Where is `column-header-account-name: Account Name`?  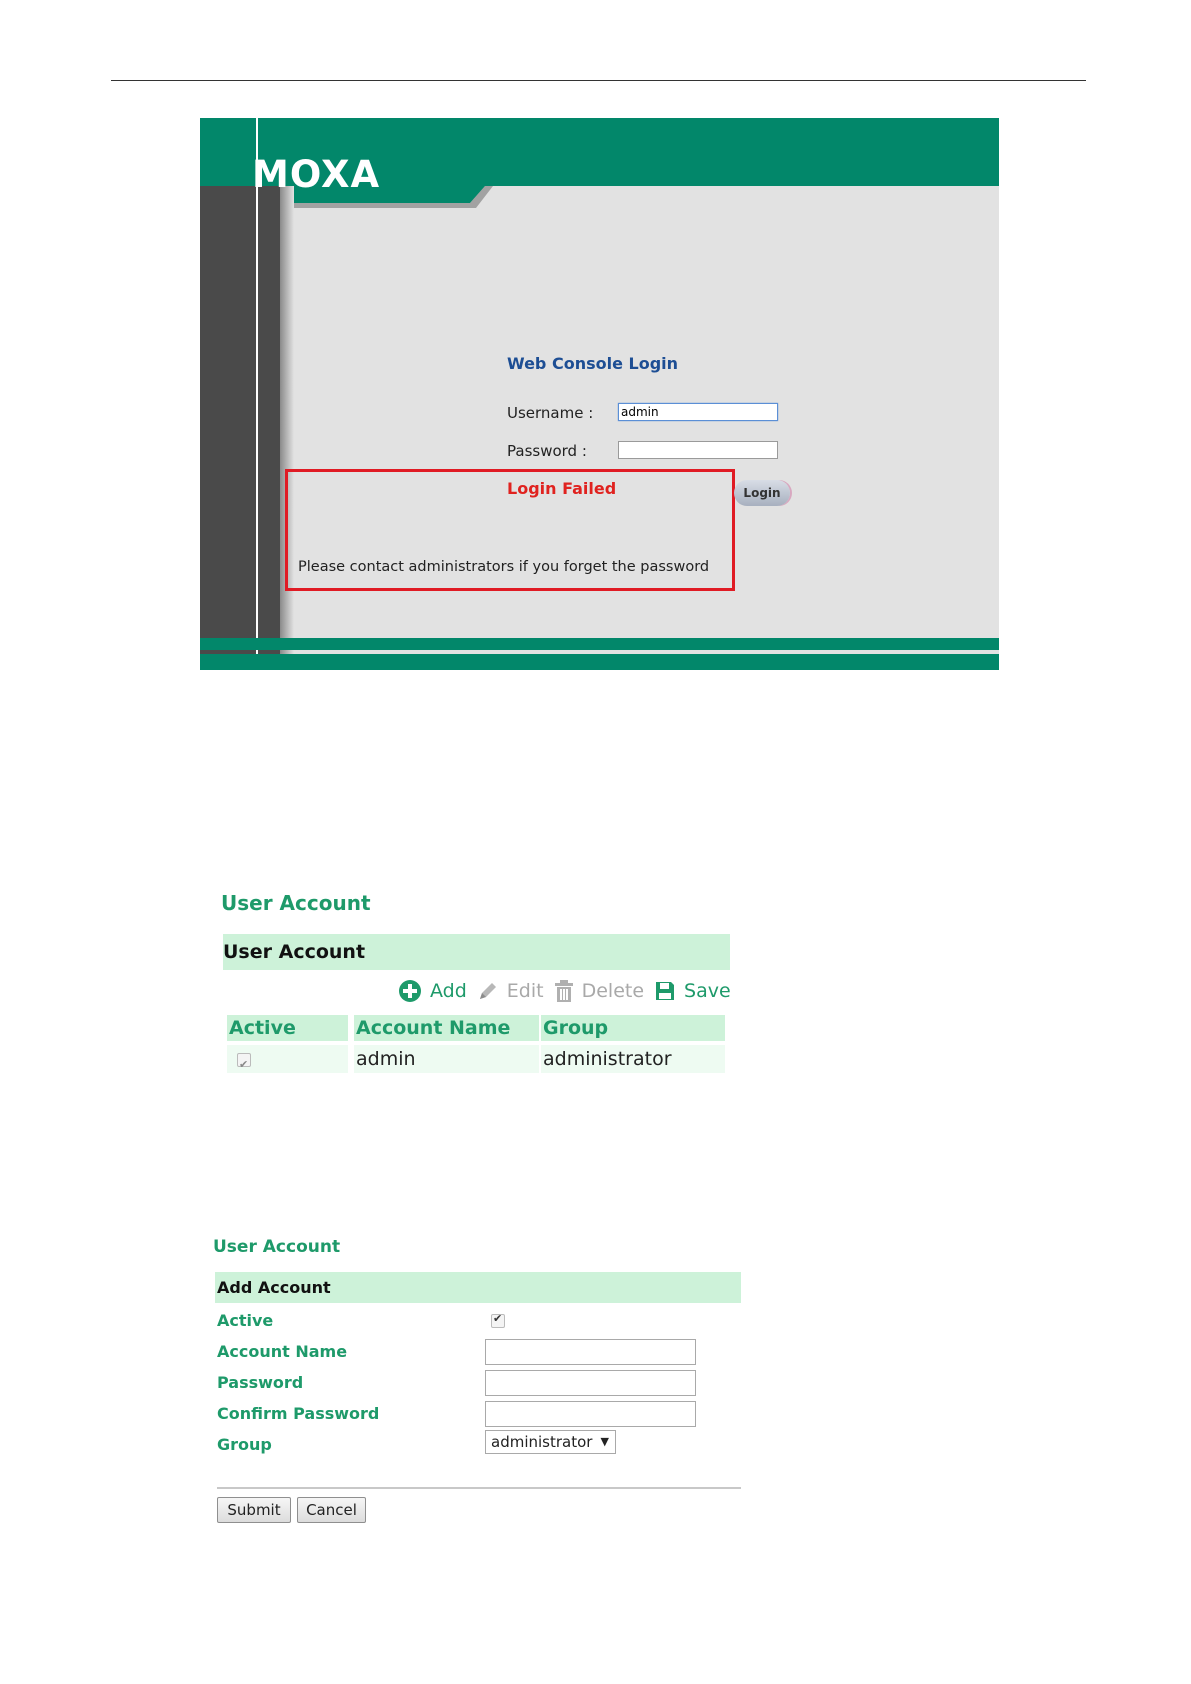 column-header-account-name: Account Name is located at coordinates (446, 1028).